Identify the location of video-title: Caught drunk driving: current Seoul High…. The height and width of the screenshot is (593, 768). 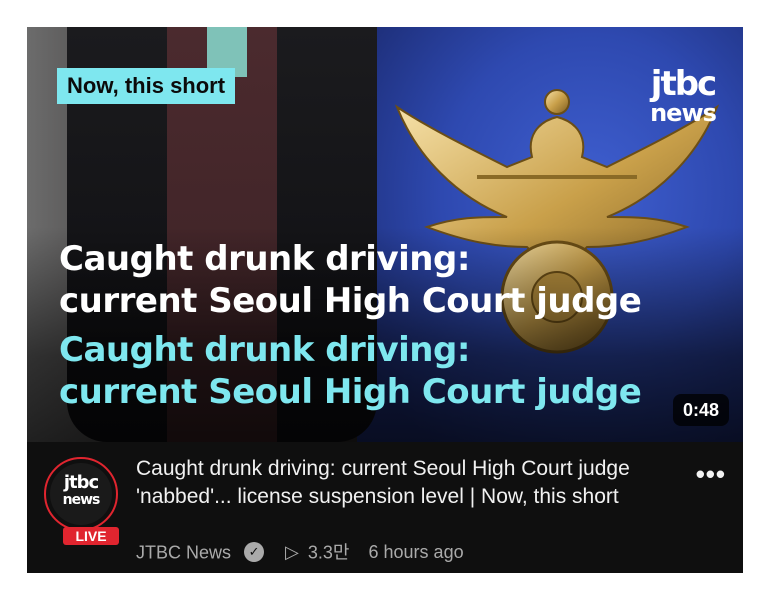
(413, 483).